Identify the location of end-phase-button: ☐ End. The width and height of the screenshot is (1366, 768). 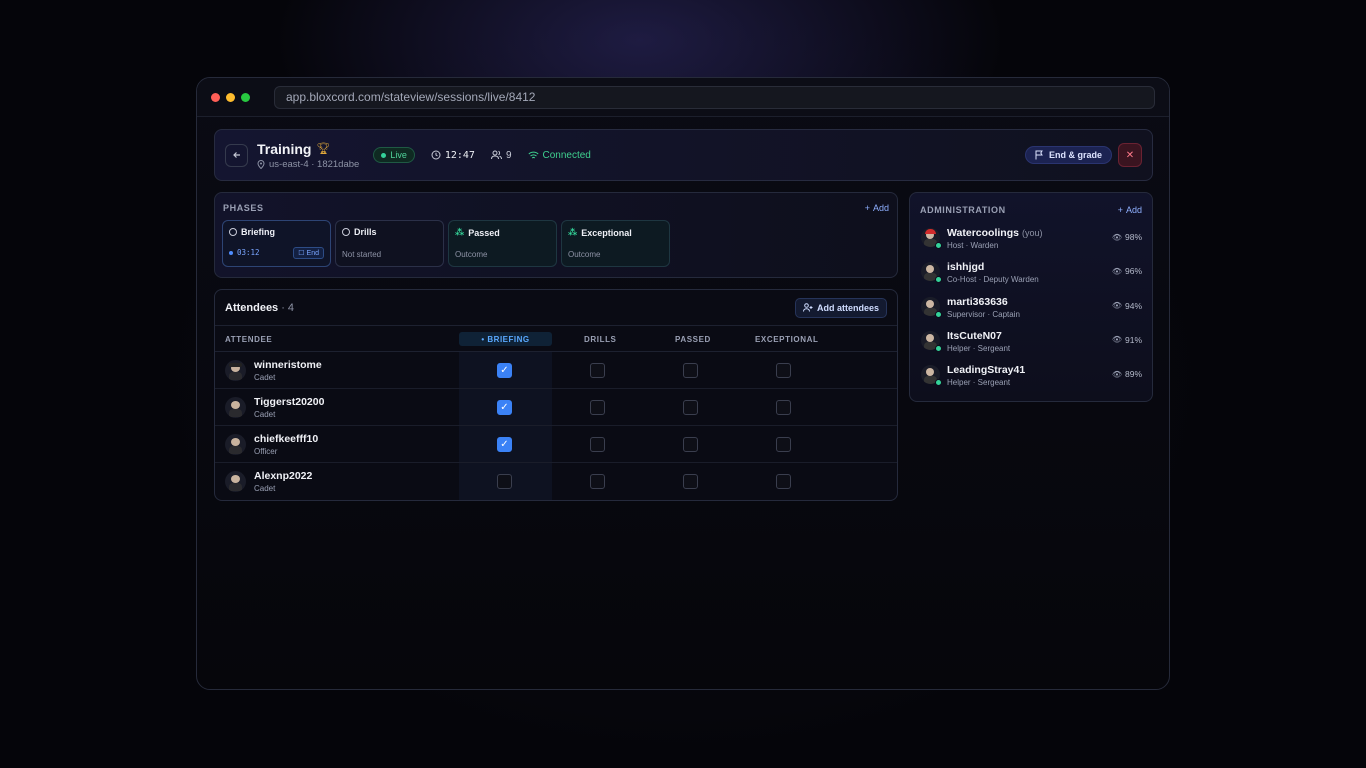
(308, 253).